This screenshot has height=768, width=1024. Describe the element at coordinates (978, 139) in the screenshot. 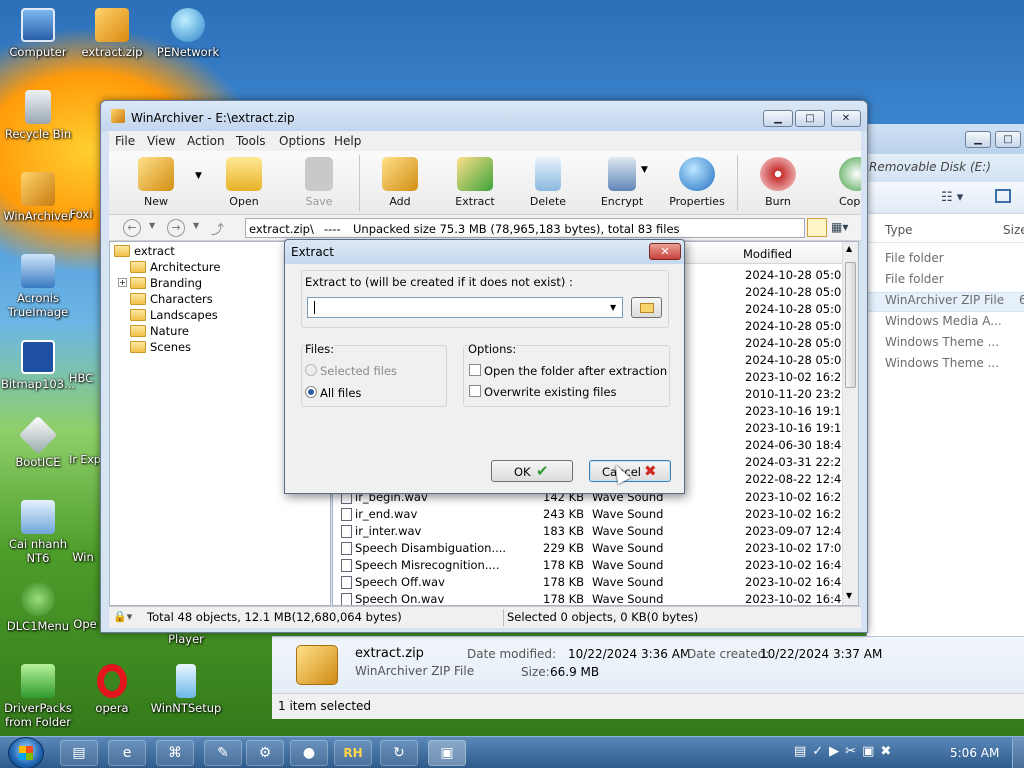

I see `explorer-minimize-button: ▁` at that location.